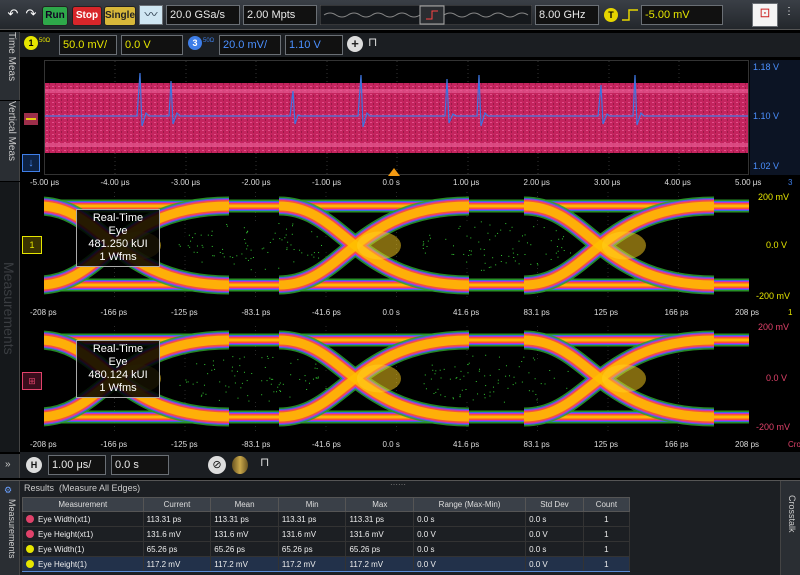 The image size is (800, 575). Describe the element at coordinates (184, 312) in the screenshot. I see `x-tick-label: -125 ps` at that location.